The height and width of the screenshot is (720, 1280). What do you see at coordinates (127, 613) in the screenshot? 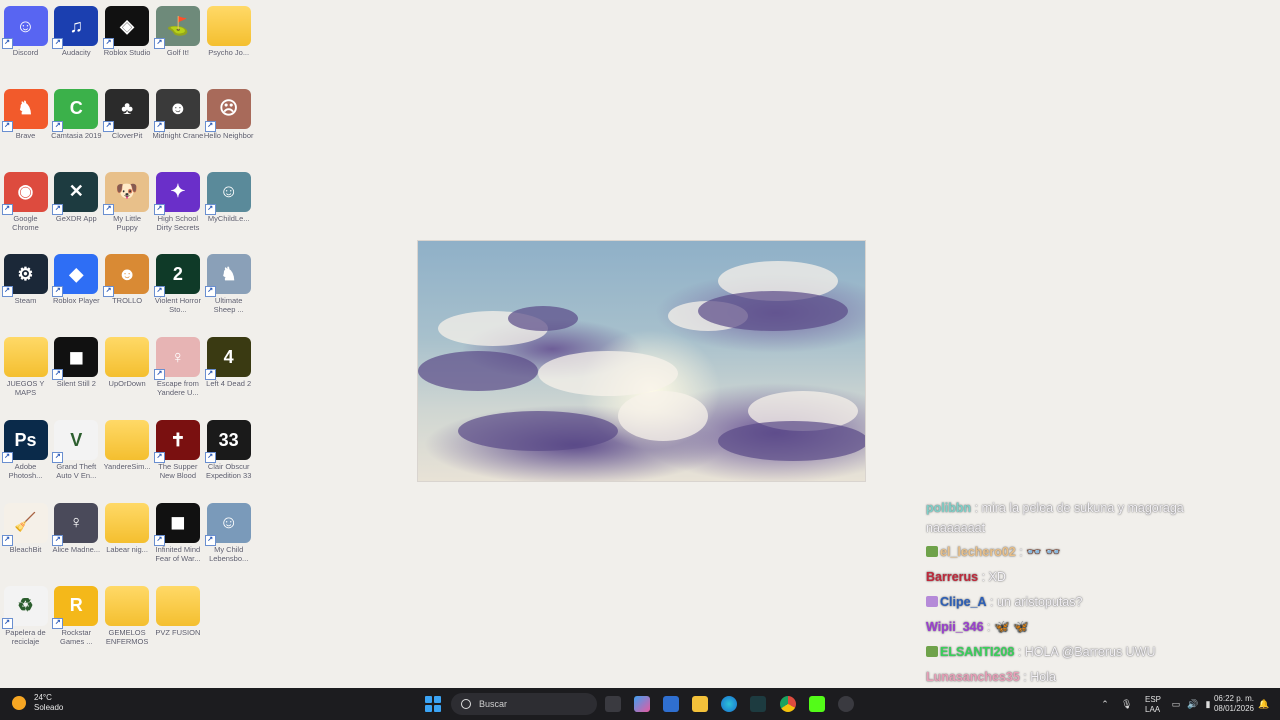
I see `desktop-icon: GEMELOS ENFERMOS` at bounding box center [127, 613].